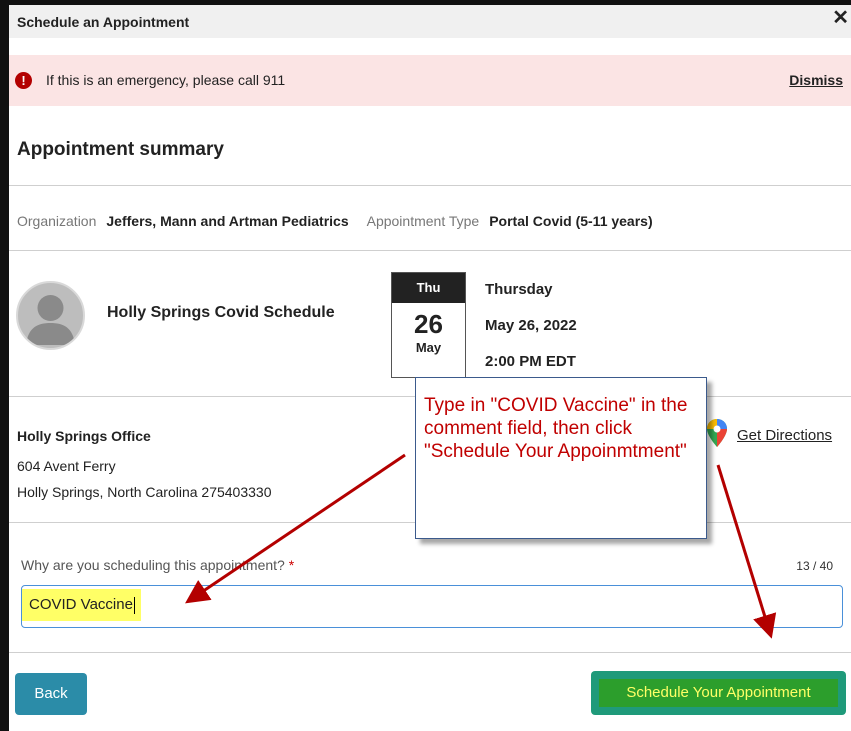 This screenshot has height=731, width=851. What do you see at coordinates (816, 80) in the screenshot?
I see `dismiss-link: Dismiss` at bounding box center [816, 80].